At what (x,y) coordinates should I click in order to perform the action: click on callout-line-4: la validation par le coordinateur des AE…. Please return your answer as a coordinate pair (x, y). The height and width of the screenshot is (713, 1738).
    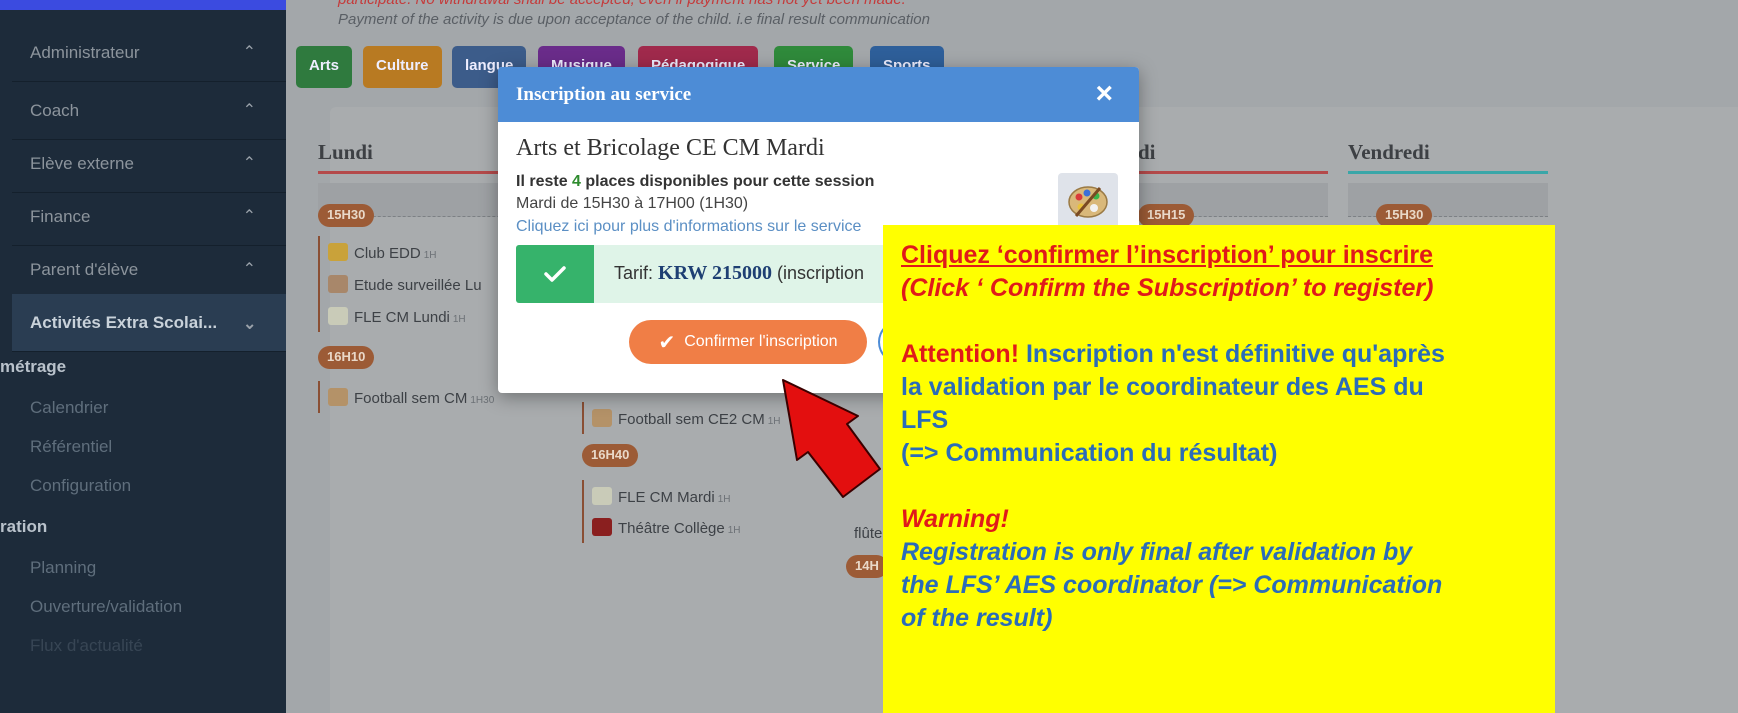
    Looking at the image, I should click on (1162, 387).